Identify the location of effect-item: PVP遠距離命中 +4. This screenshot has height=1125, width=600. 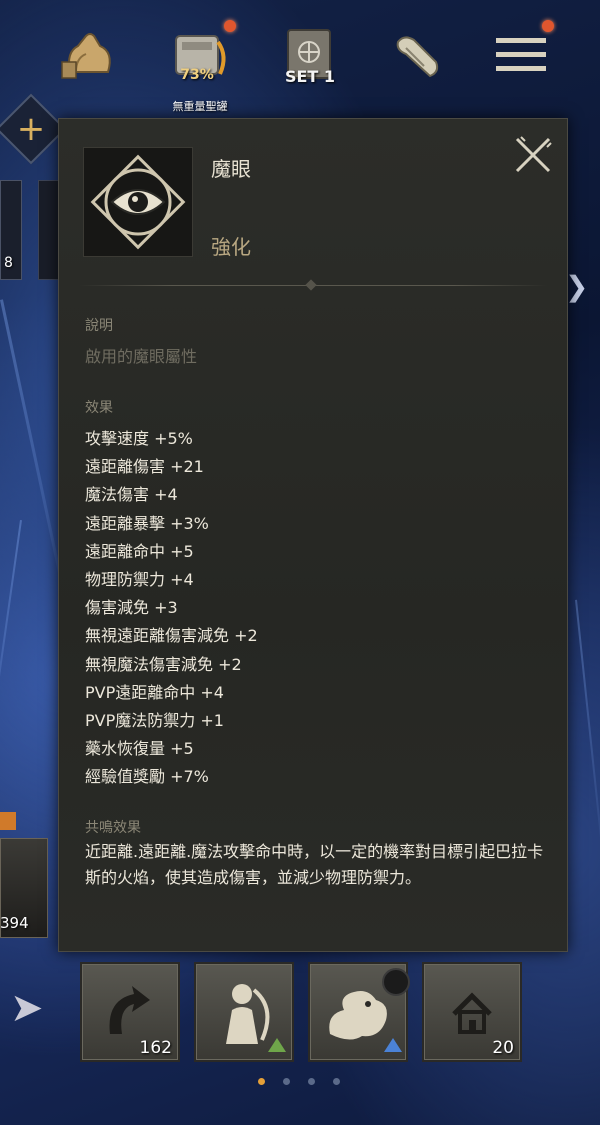
(154, 692).